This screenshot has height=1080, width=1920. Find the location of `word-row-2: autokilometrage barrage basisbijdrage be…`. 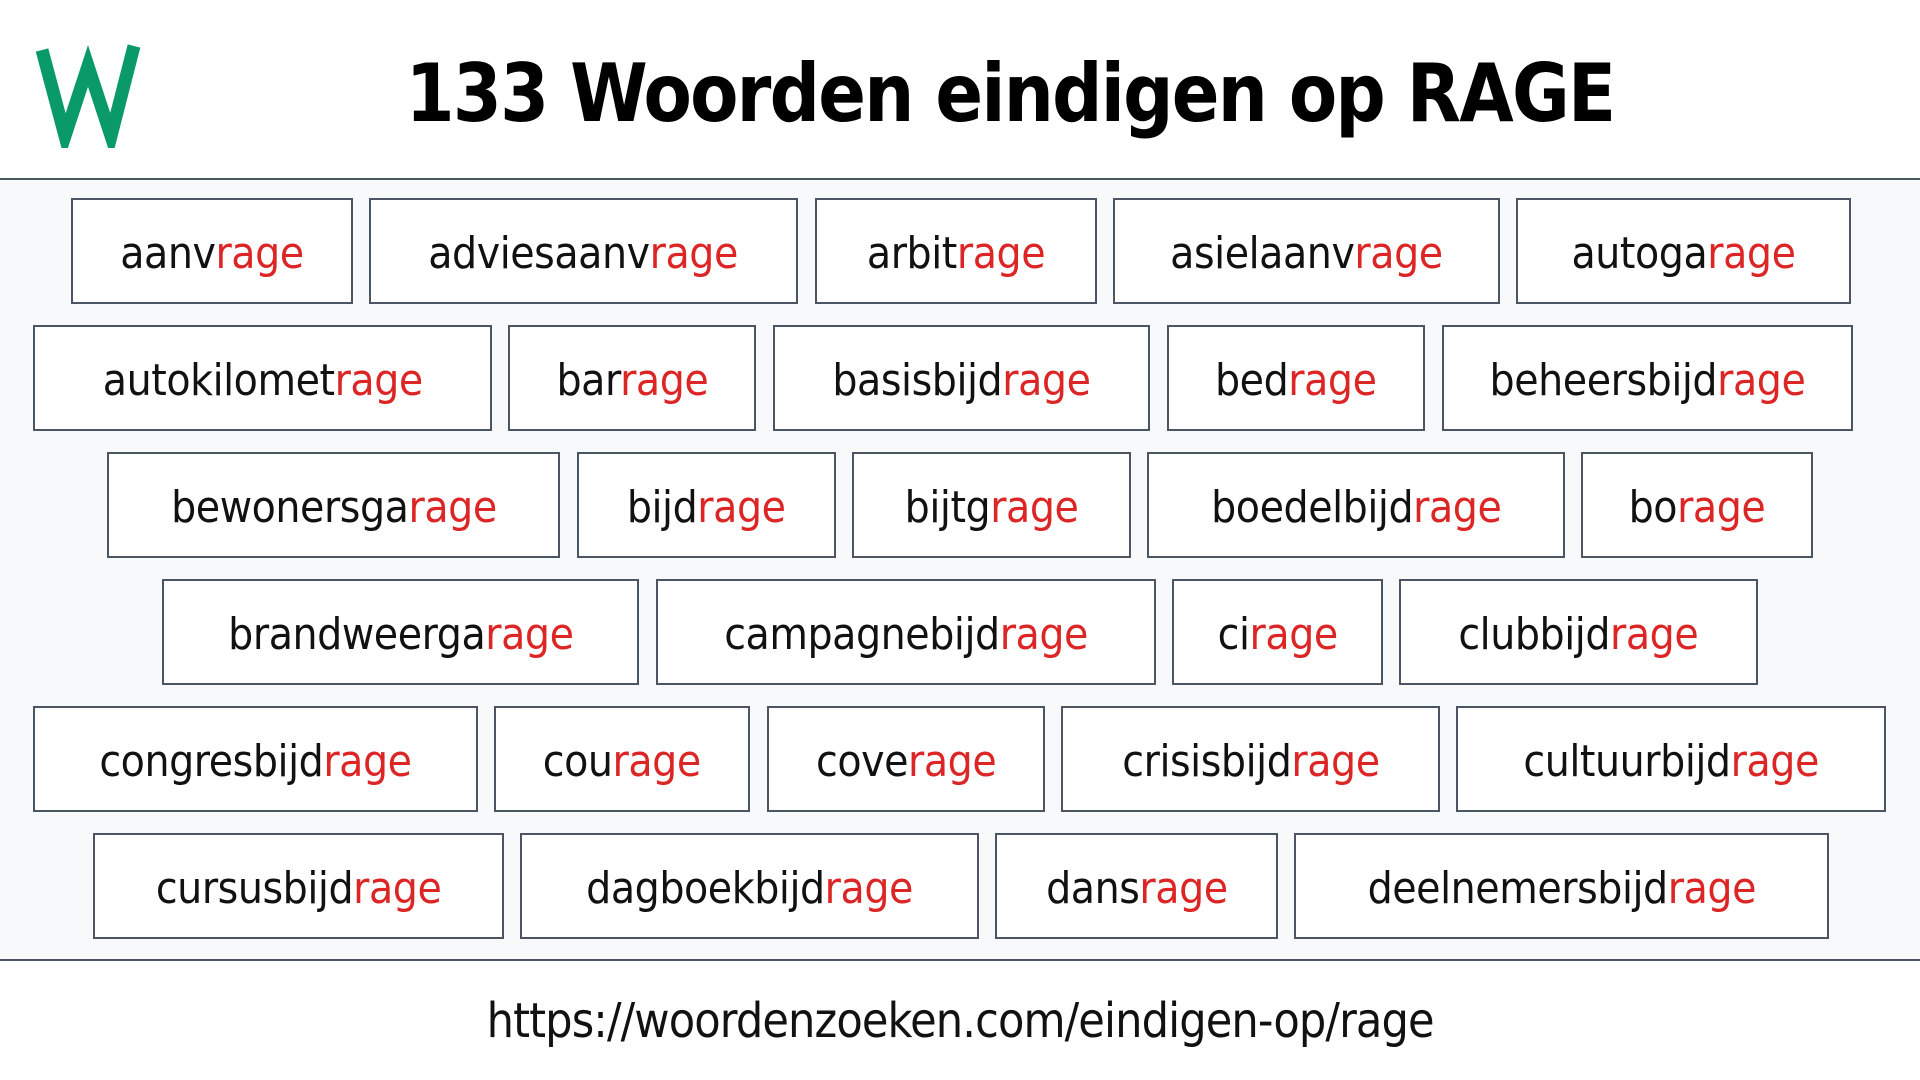

word-row-2: autokilometrage barrage basisbijdrage be… is located at coordinates (960, 380).